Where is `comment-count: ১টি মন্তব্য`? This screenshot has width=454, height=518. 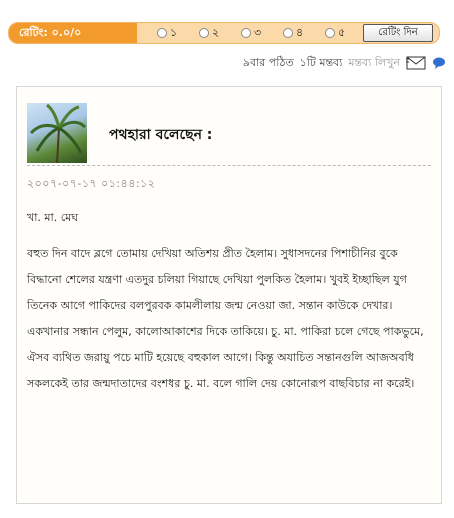 comment-count: ১টি মন্তব্য is located at coordinates (321, 63).